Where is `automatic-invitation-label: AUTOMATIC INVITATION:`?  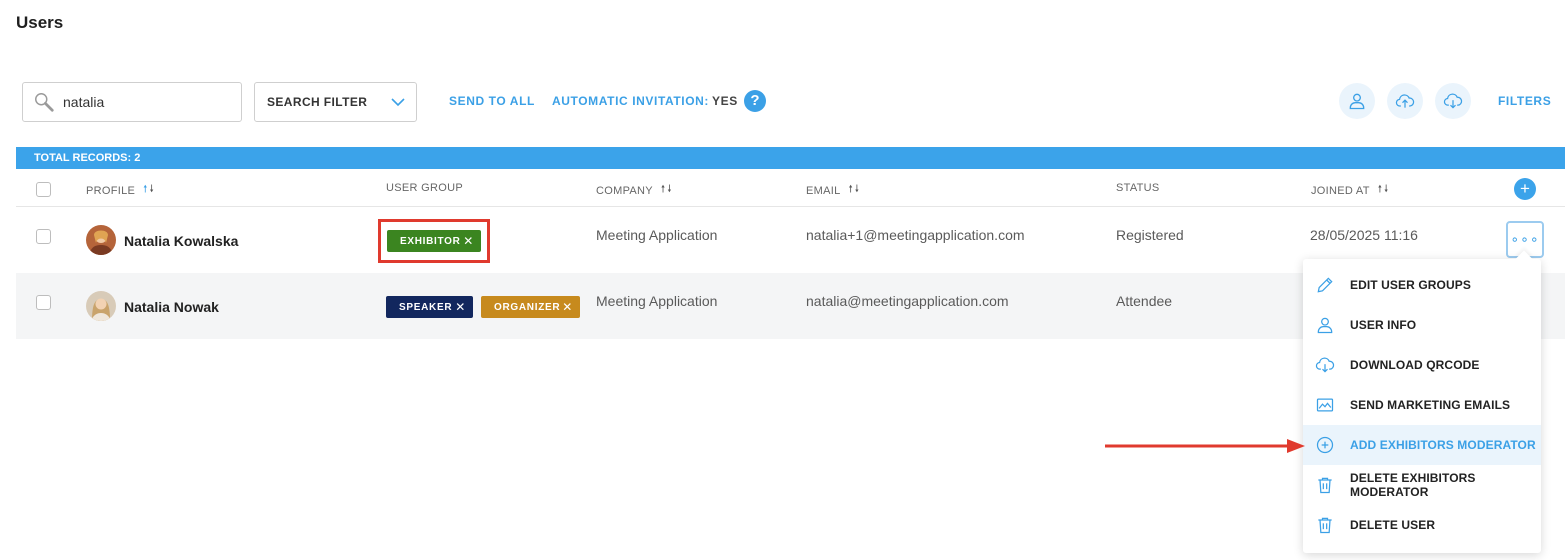 automatic-invitation-label: AUTOMATIC INVITATION: is located at coordinates (631, 101).